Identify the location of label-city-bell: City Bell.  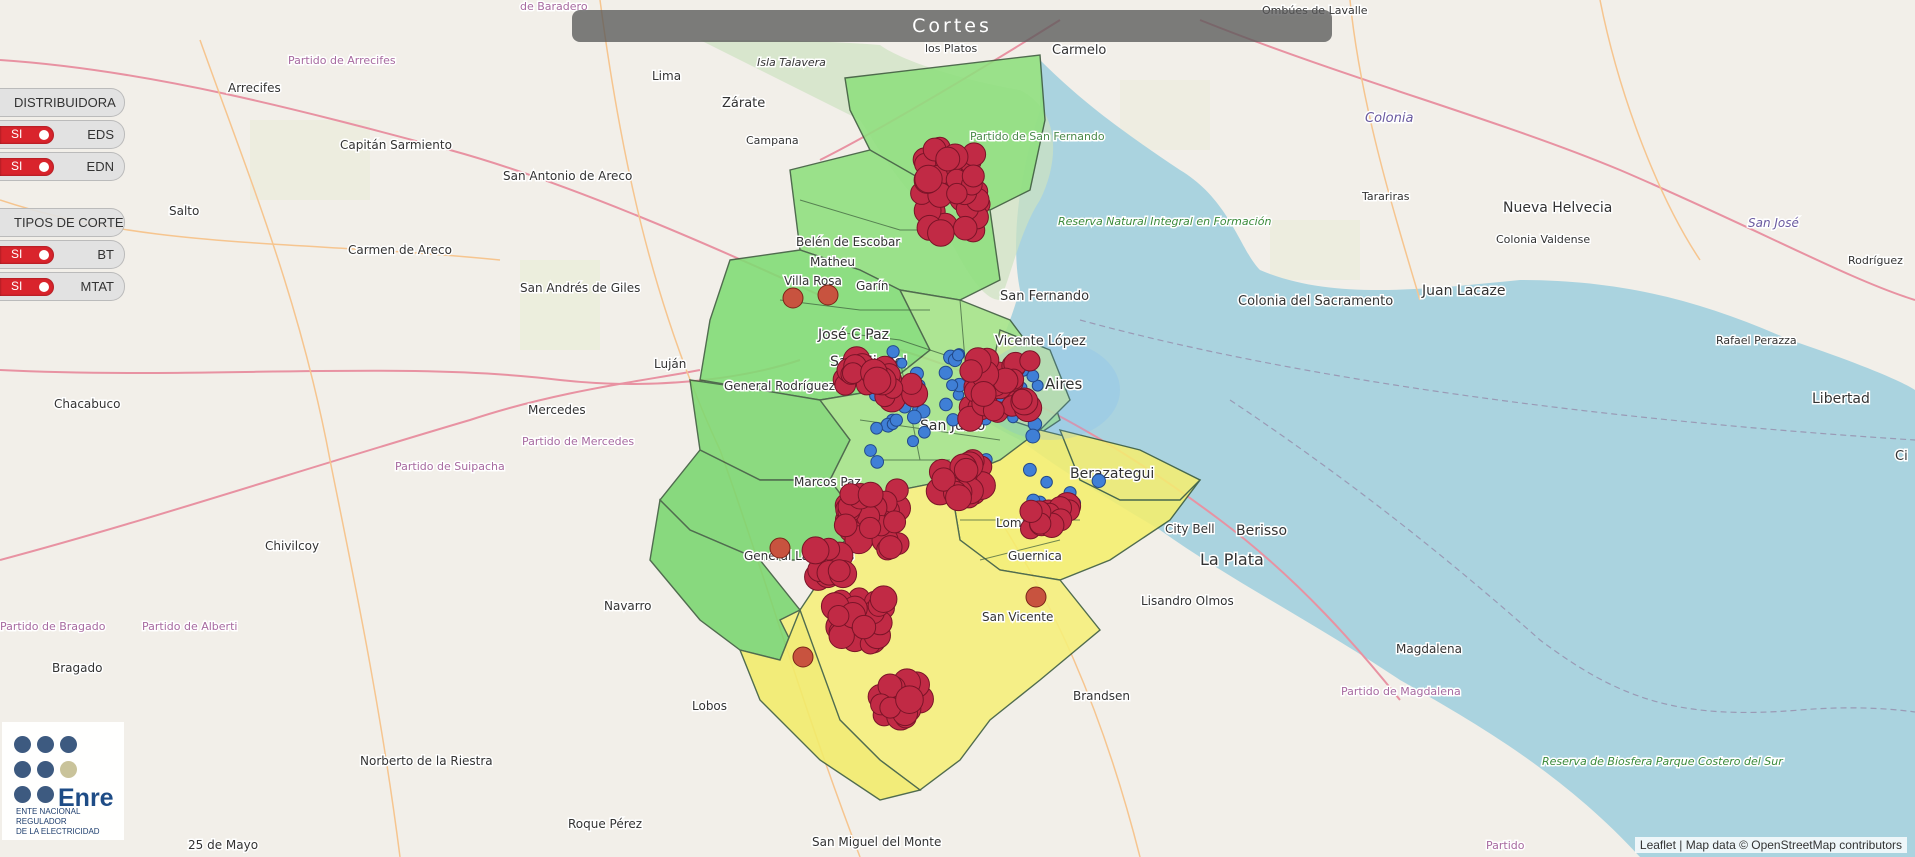
(1190, 529).